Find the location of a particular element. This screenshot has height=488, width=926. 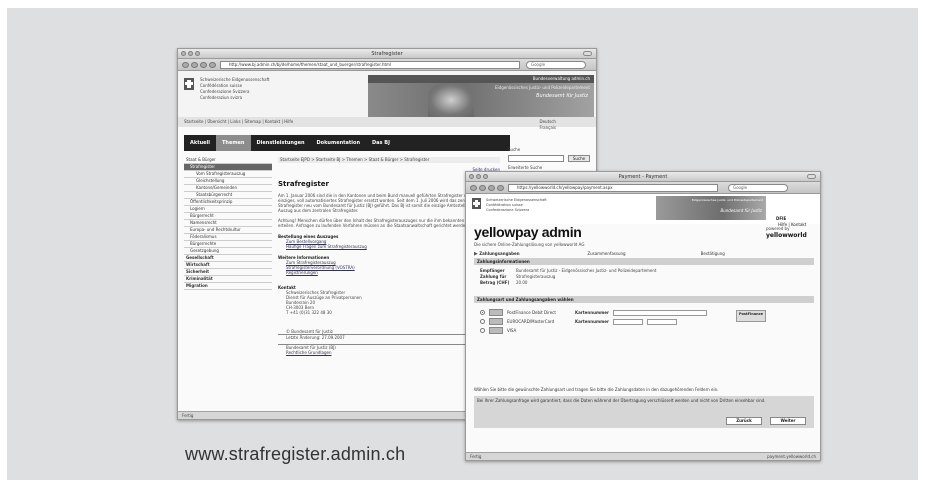

sidebar-item: Strafregister is located at coordinates (228, 167).